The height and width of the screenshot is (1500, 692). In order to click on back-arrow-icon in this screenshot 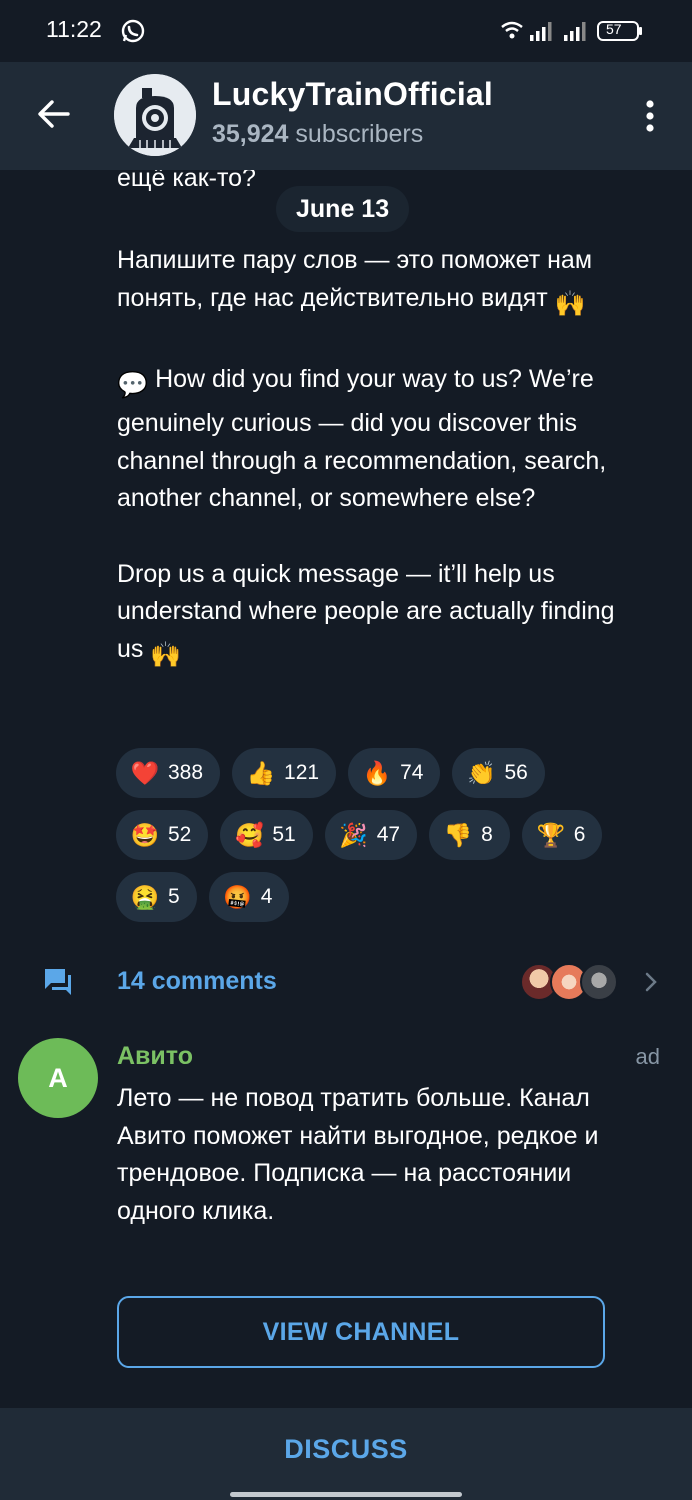, I will do `click(54, 114)`.